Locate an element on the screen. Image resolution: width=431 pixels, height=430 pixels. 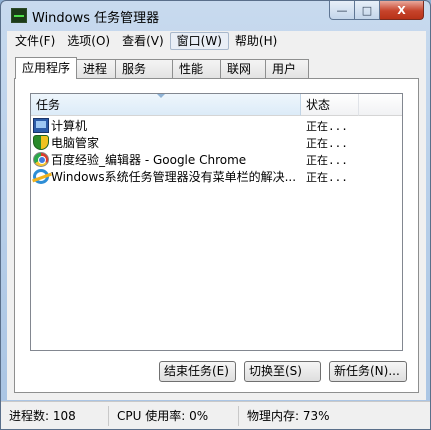
ie-icon is located at coordinates (41, 176).